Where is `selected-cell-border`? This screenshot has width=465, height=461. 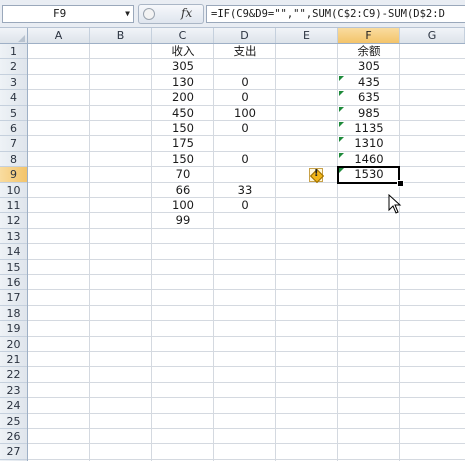 selected-cell-border is located at coordinates (368, 175).